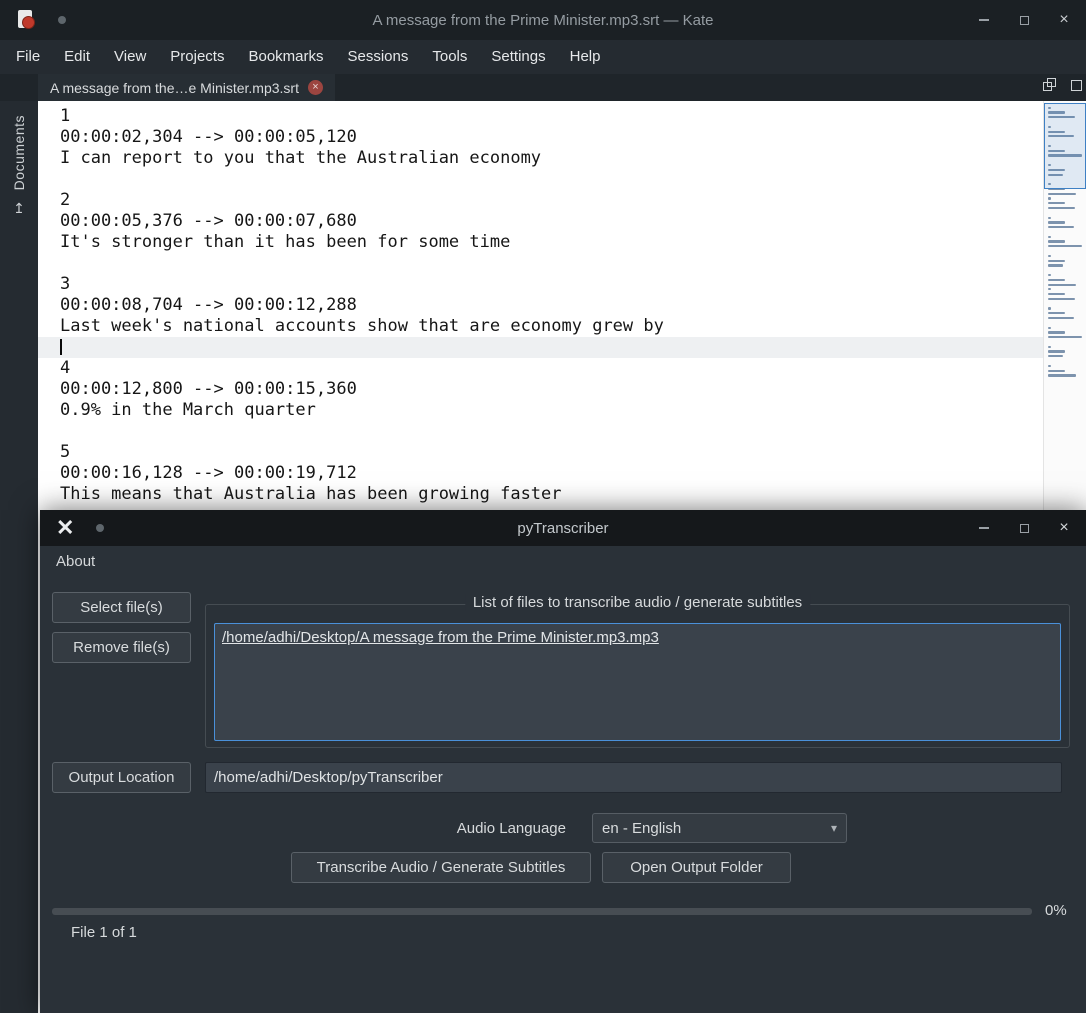 This screenshot has width=1086, height=1013. I want to click on progress-percent: 0%, so click(1056, 910).